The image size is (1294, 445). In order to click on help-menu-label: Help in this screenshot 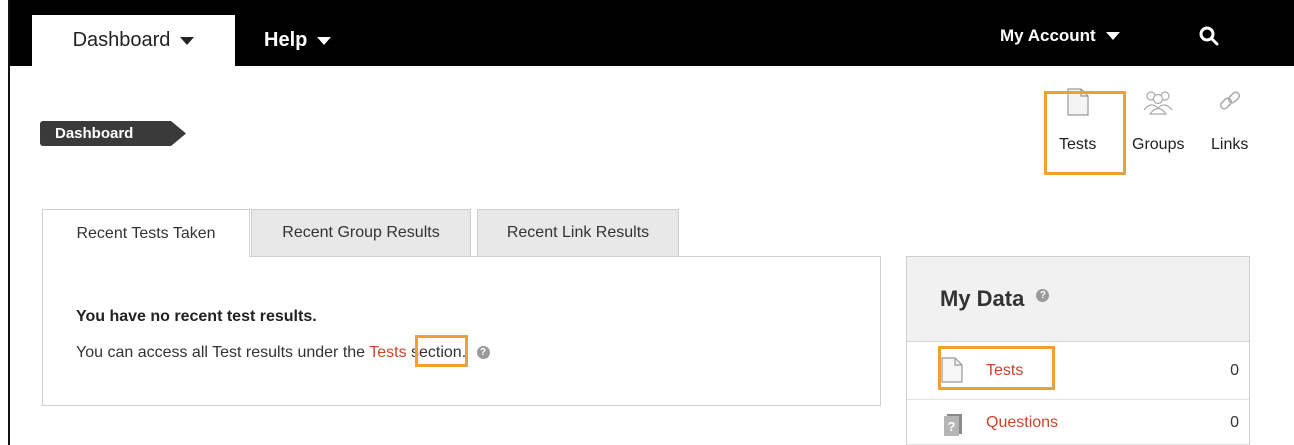, I will do `click(286, 40)`.